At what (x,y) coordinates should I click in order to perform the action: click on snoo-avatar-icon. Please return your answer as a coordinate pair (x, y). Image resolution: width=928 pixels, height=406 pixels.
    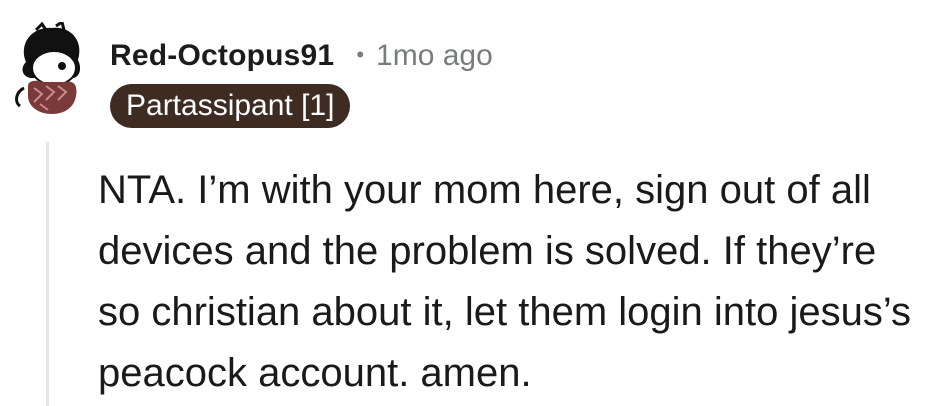
    Looking at the image, I should click on (48, 66).